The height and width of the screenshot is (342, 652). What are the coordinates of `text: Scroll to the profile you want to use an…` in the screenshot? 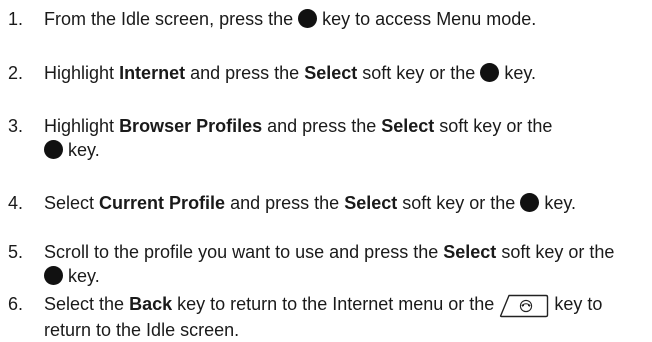 It's located at (241, 252).